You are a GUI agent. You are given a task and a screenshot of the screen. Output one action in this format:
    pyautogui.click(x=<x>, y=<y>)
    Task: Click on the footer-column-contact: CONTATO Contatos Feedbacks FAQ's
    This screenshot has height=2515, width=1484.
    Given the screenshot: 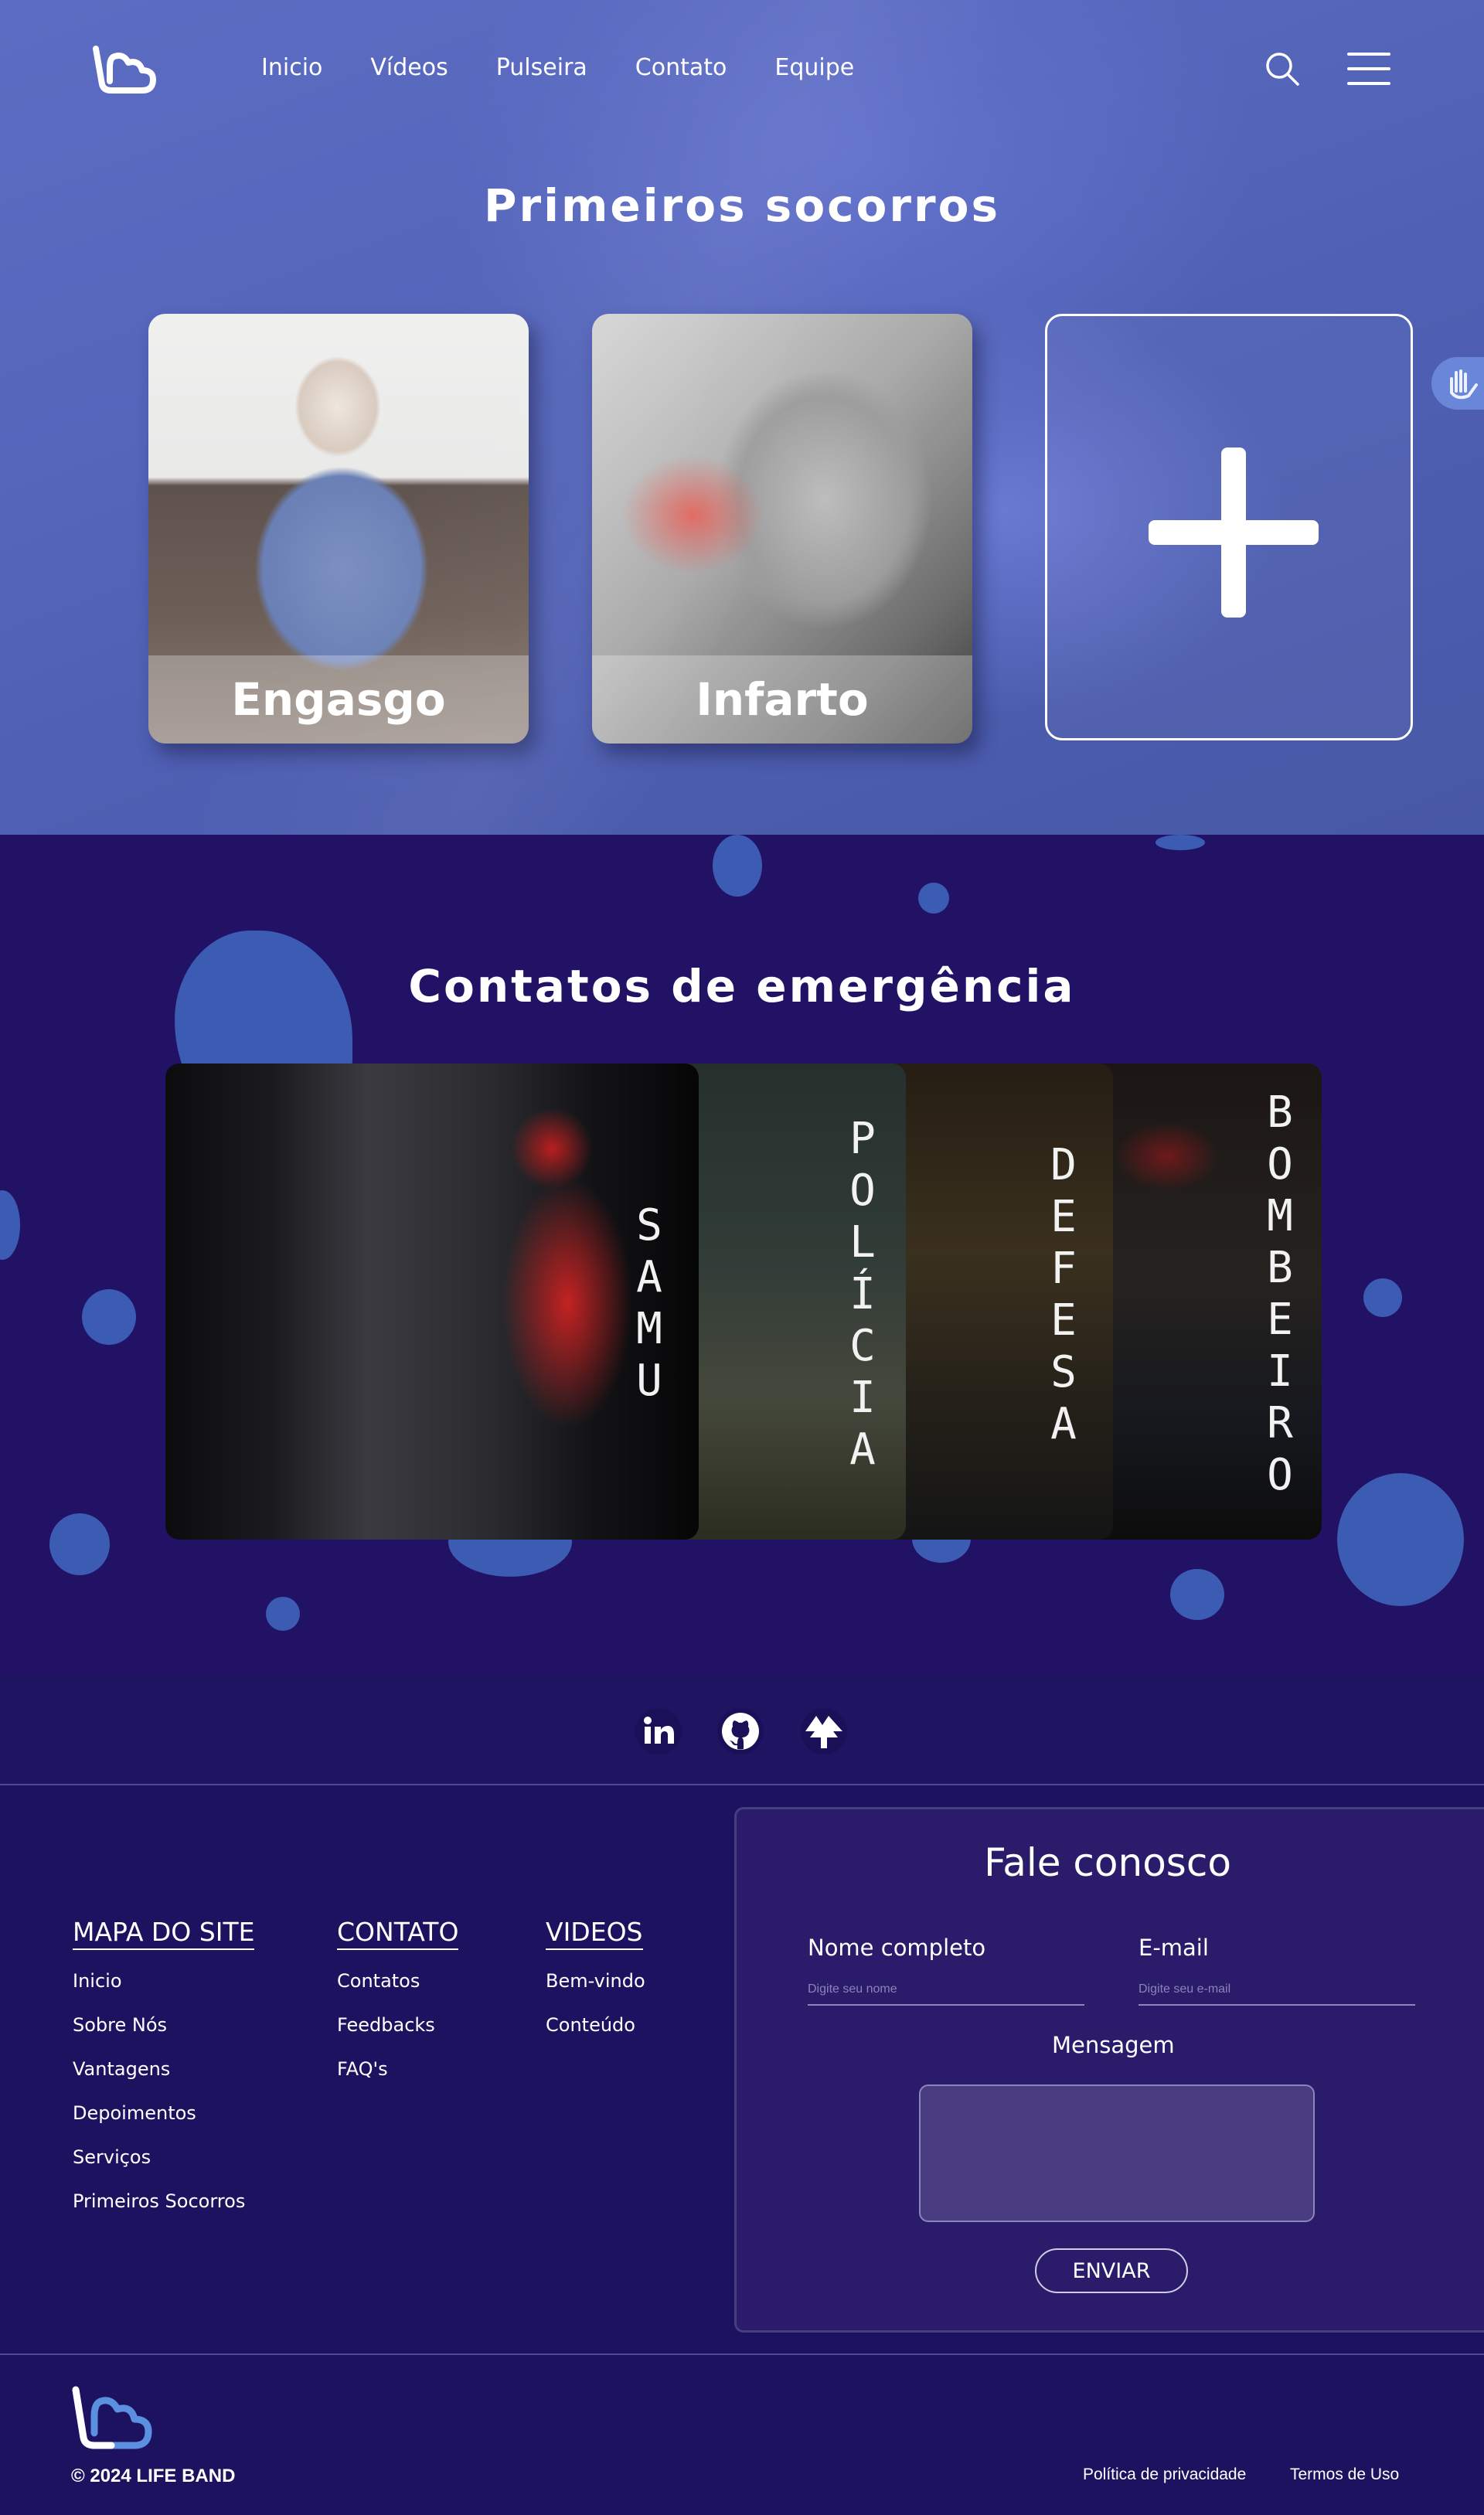 What is the action you would take?
    pyautogui.click(x=398, y=2009)
    